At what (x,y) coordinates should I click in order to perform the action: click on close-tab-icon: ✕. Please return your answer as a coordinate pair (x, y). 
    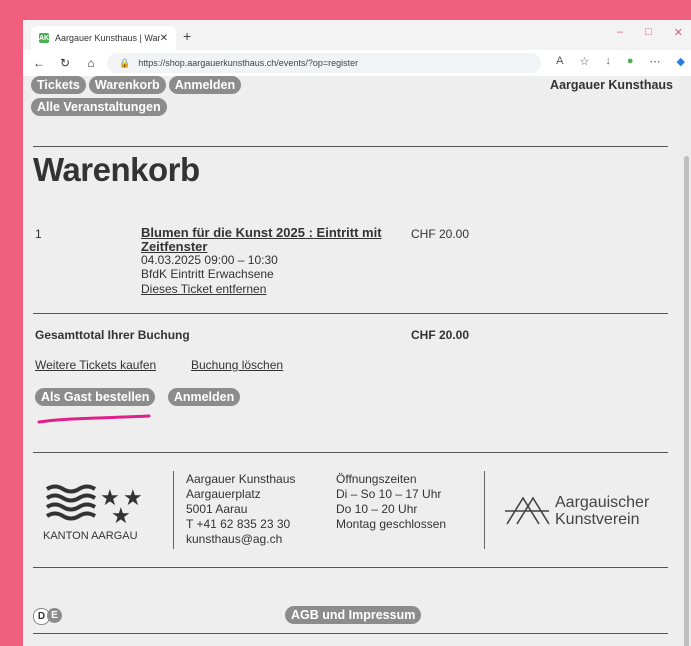
    Looking at the image, I should click on (164, 38).